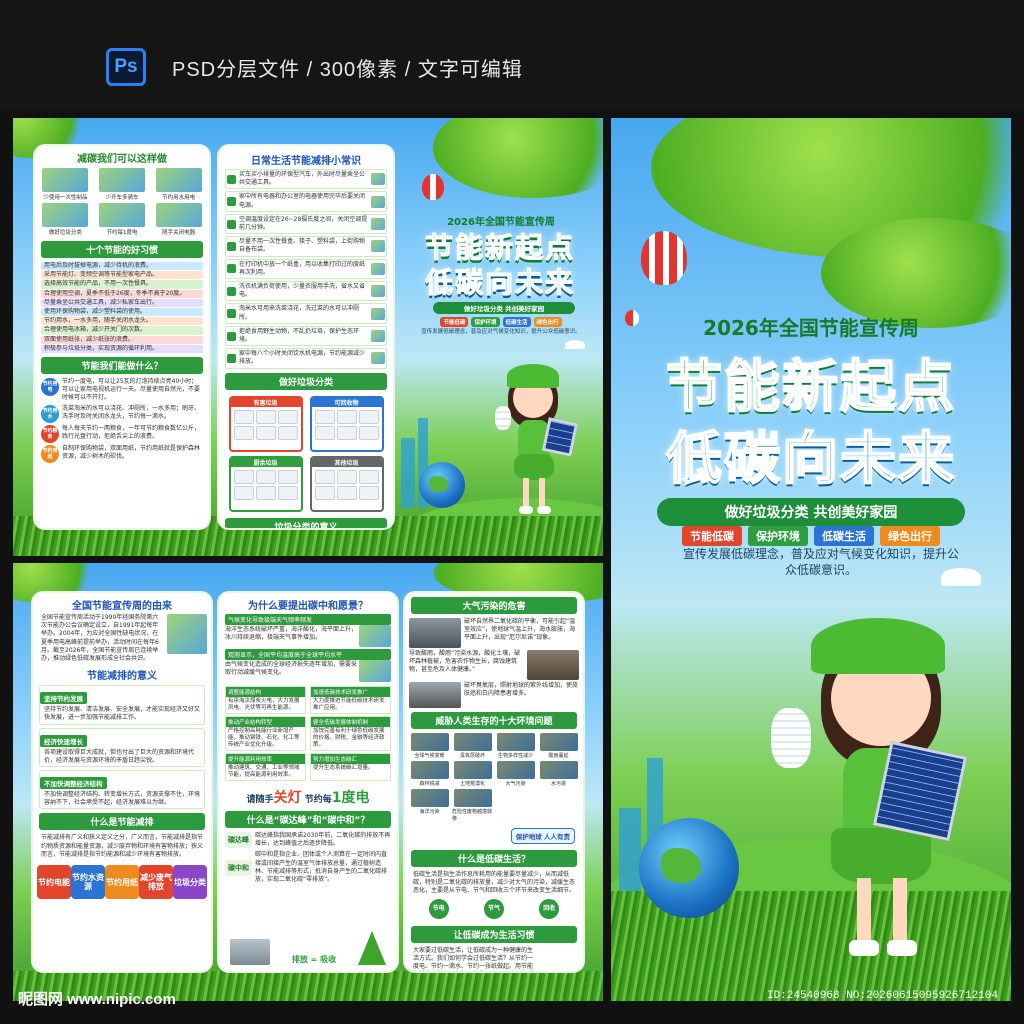 The height and width of the screenshot is (1024, 1024). I want to click on habit-item: 用电后及时拔掉电源，减少待机的浪费。, so click(122, 266).